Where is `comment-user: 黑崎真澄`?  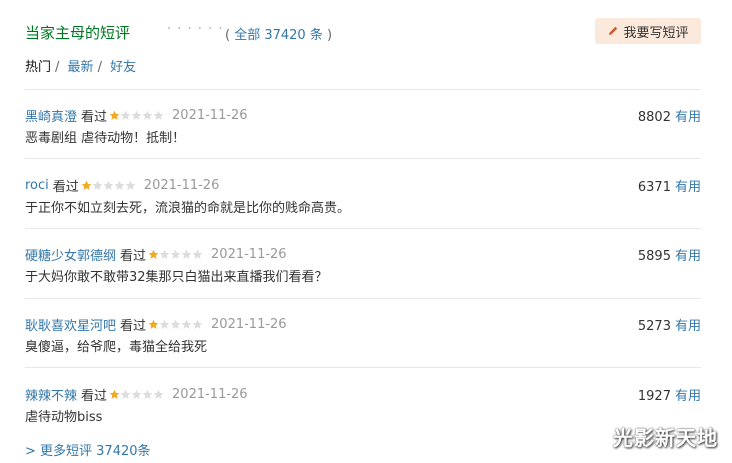 comment-user: 黑崎真澄 is located at coordinates (51, 115).